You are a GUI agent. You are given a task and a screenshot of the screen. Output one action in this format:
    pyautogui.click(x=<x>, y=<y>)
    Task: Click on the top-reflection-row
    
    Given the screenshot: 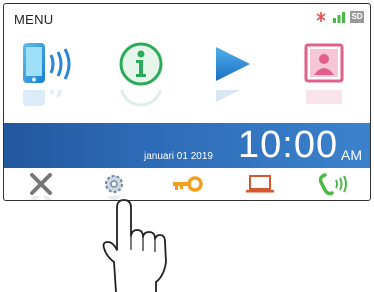 What is the action you would take?
    pyautogui.click(x=187, y=99)
    